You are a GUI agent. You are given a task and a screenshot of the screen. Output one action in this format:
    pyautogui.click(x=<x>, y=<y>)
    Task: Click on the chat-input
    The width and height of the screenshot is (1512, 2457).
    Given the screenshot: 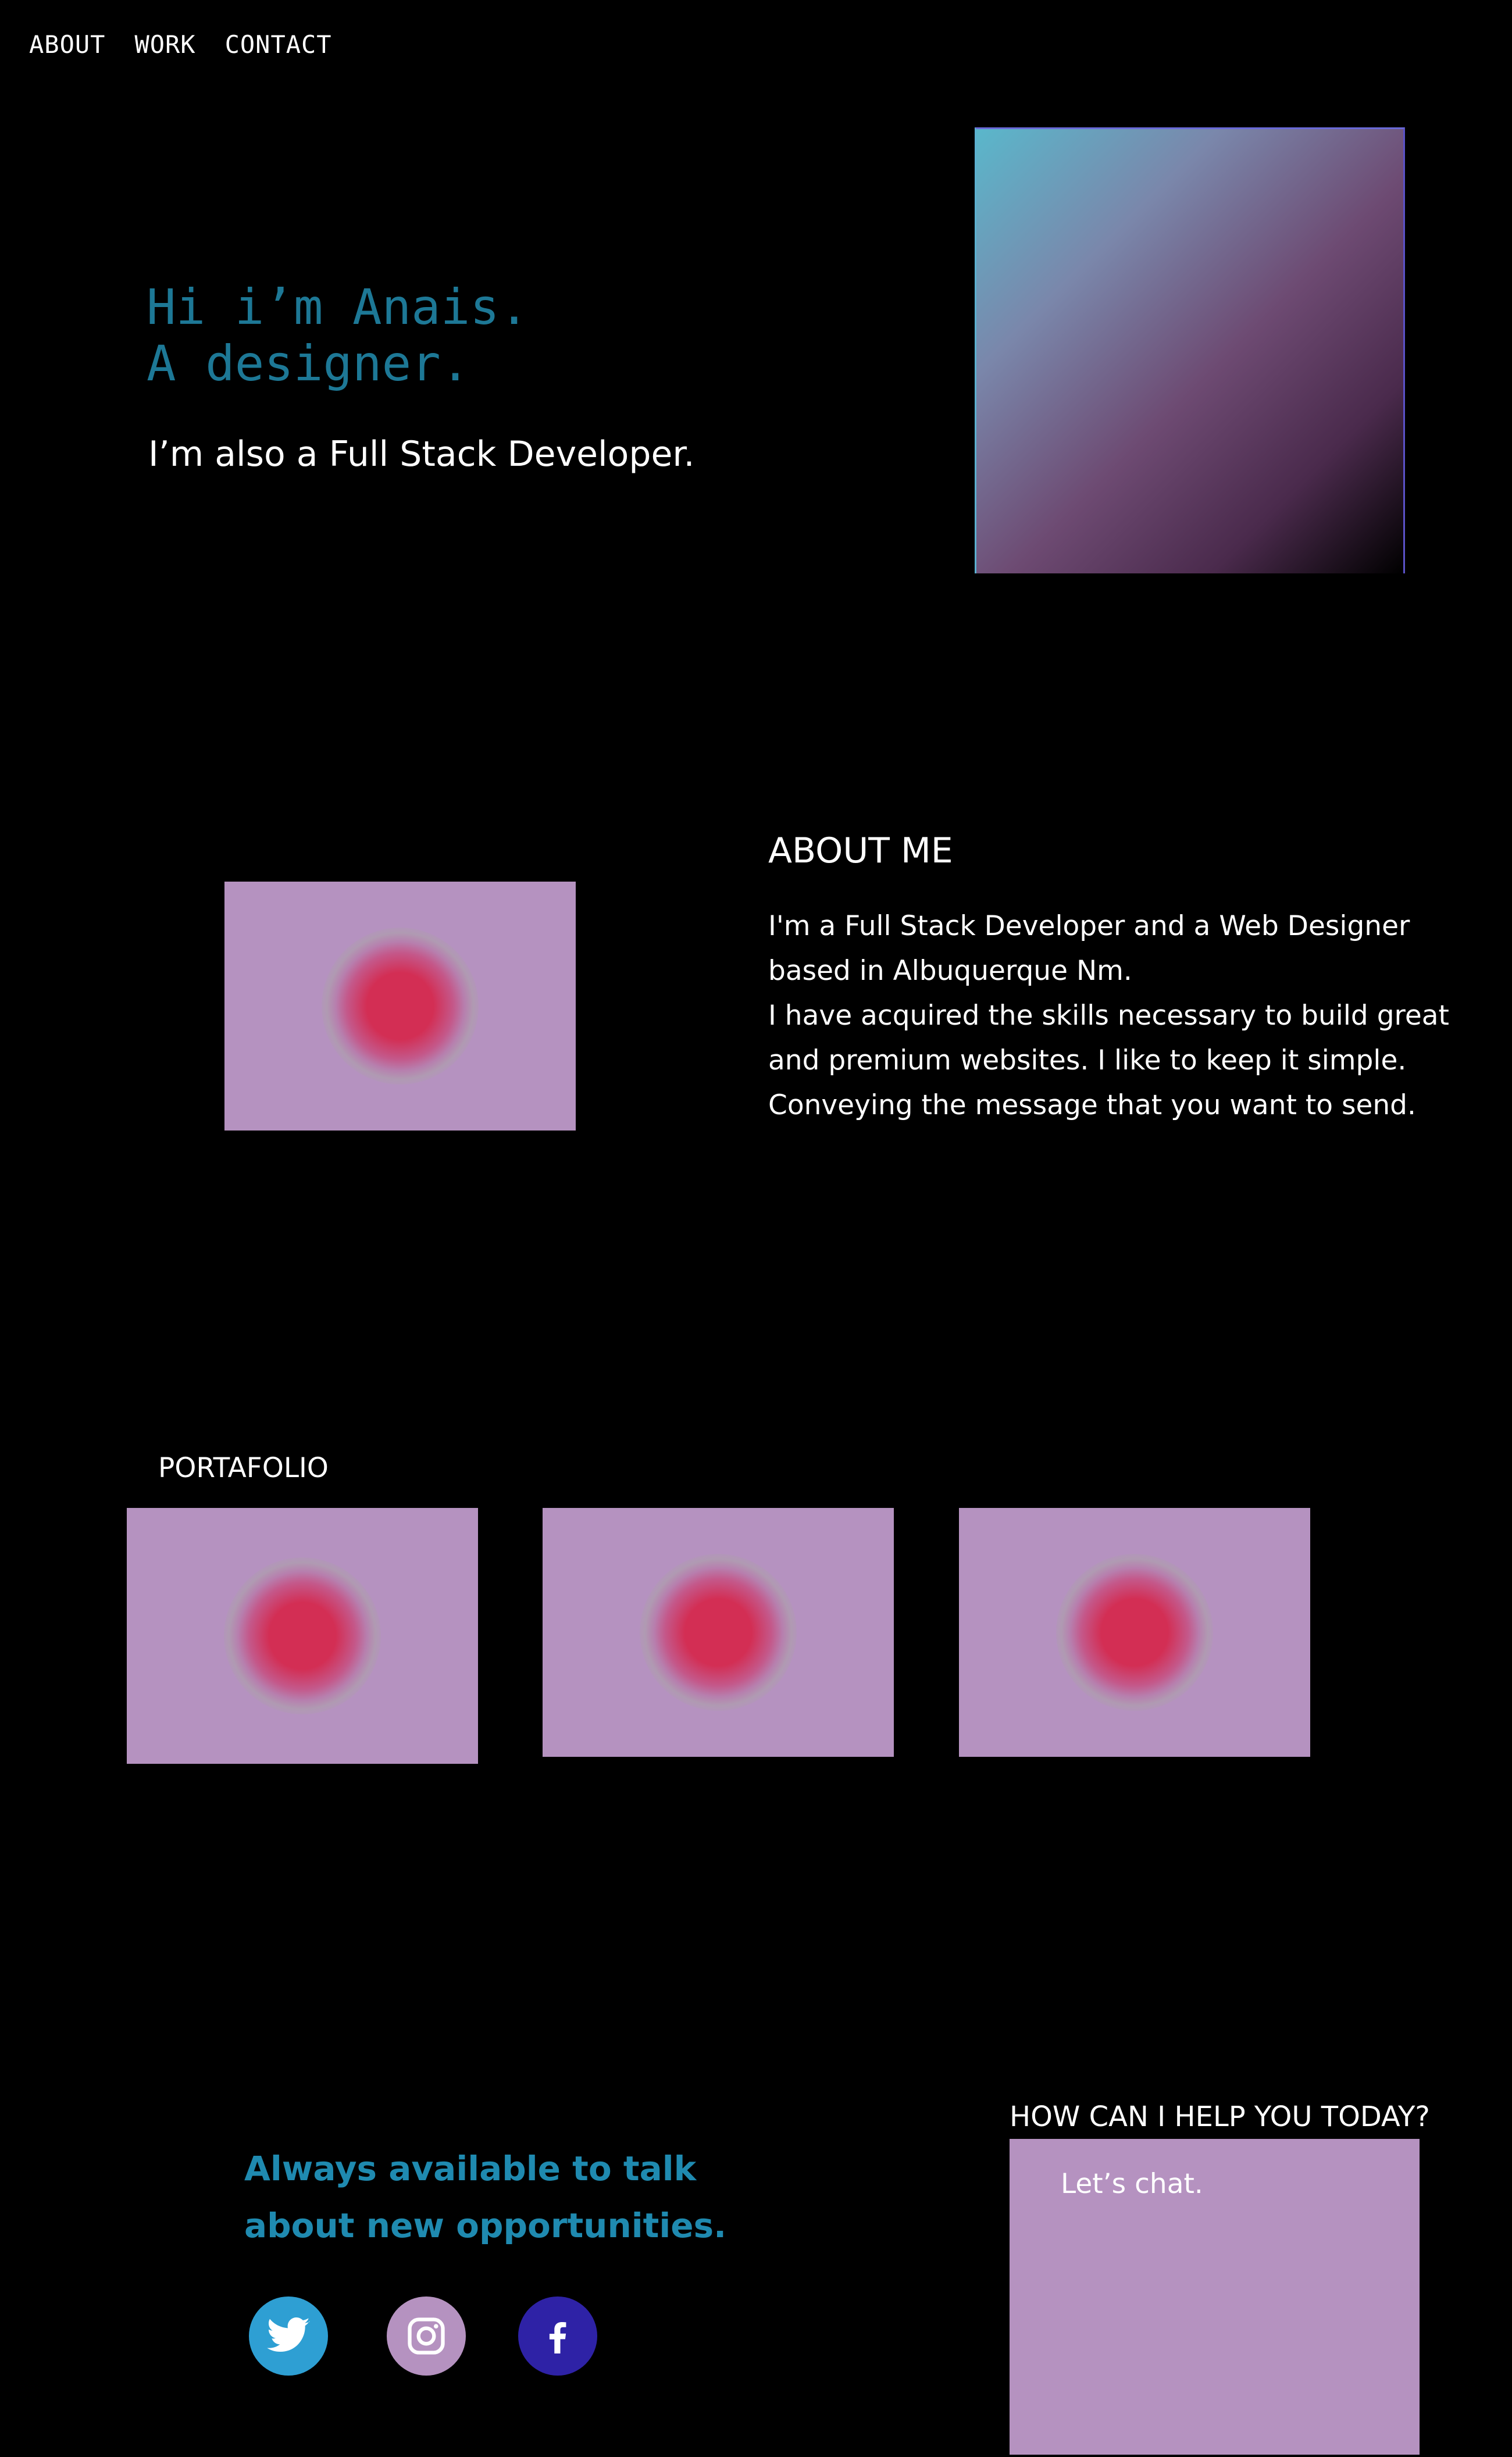 What is the action you would take?
    pyautogui.click(x=1215, y=2297)
    